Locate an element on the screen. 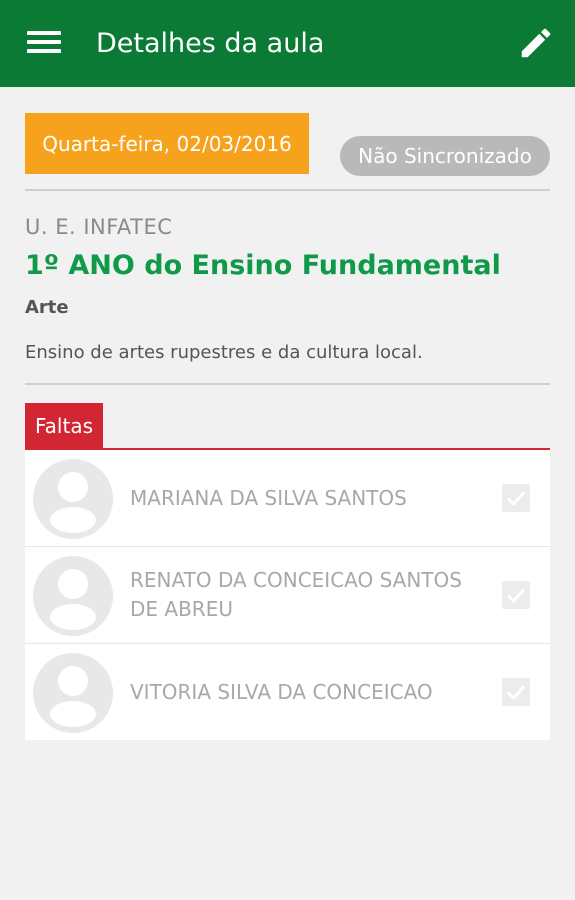 This screenshot has height=900, width=575. tab-absences: Faltas is located at coordinates (64, 426).